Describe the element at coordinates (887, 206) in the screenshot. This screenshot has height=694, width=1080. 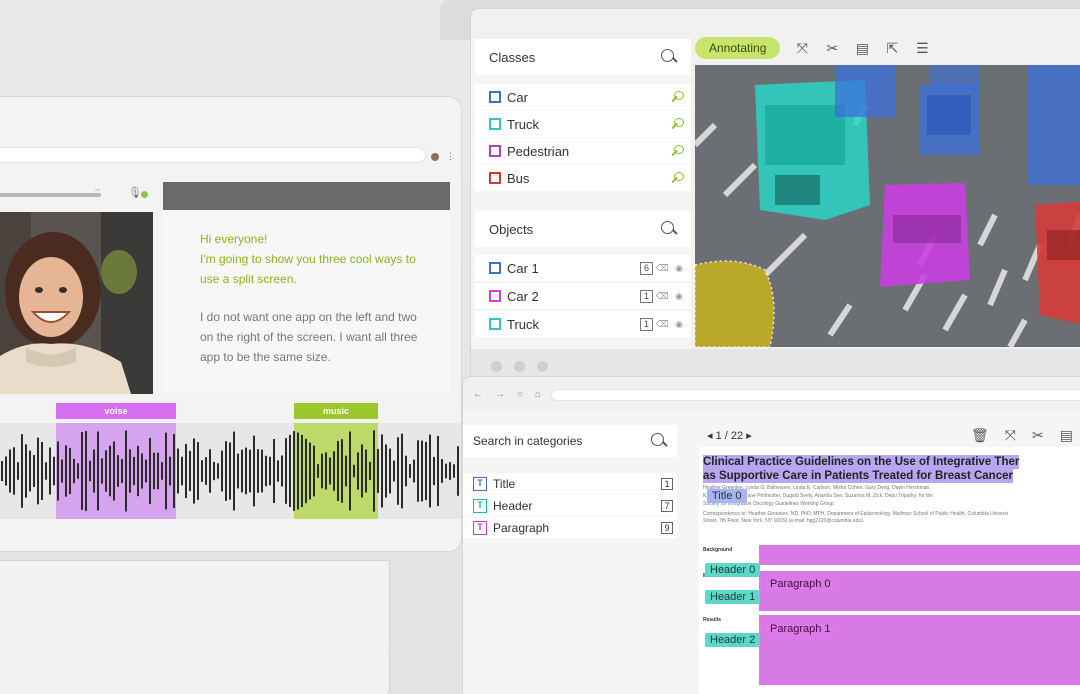
I see `annotated-traffic-image` at that location.